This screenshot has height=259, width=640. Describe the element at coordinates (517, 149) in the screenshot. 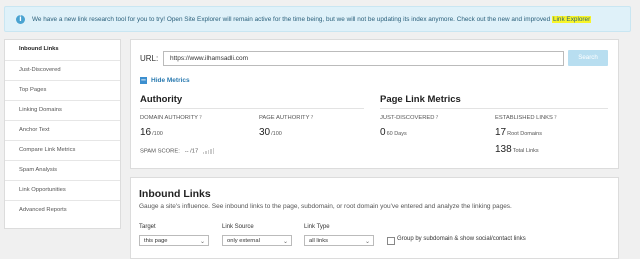

I see `total-links-value: 138Total Links` at that location.